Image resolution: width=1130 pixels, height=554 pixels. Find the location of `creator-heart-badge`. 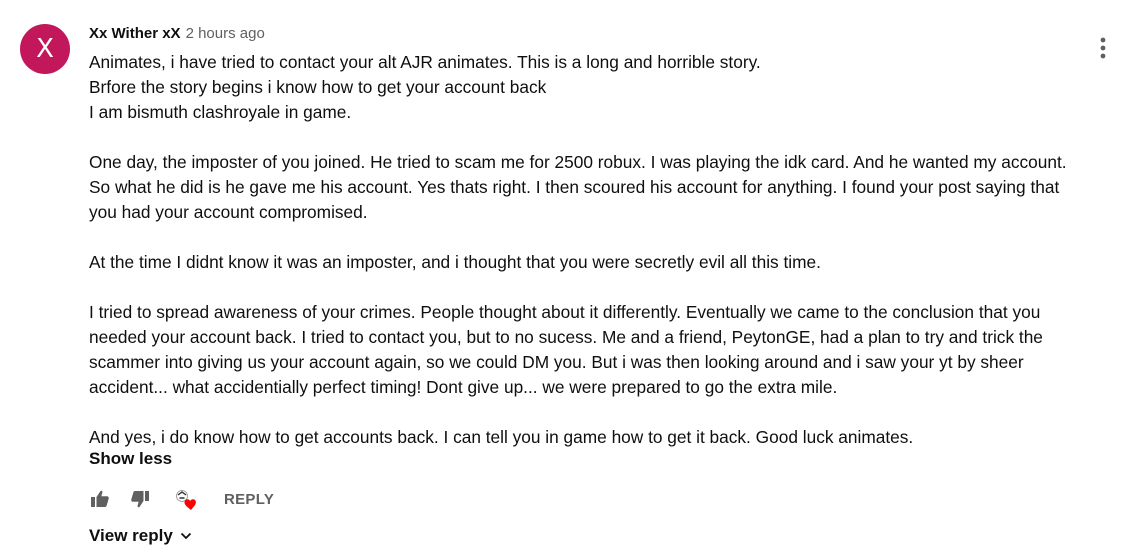

creator-heart-badge is located at coordinates (186, 499).